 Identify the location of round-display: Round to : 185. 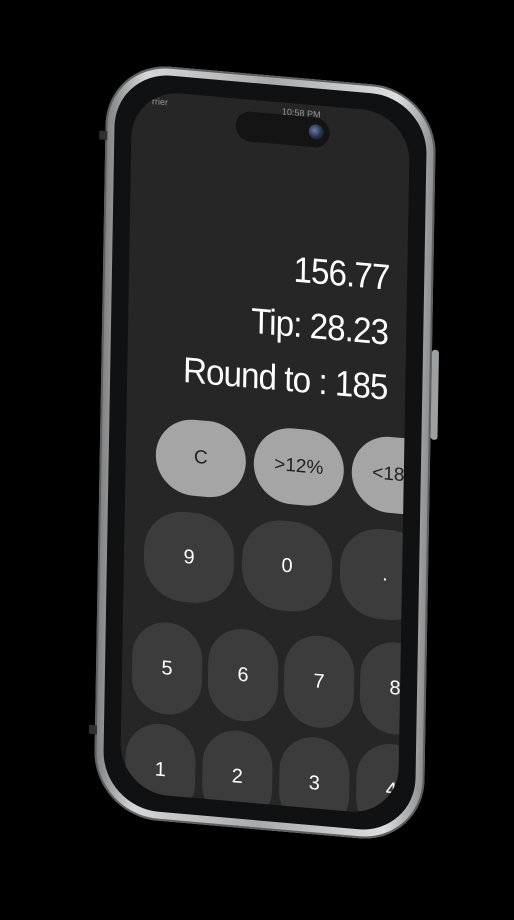
(285, 378).